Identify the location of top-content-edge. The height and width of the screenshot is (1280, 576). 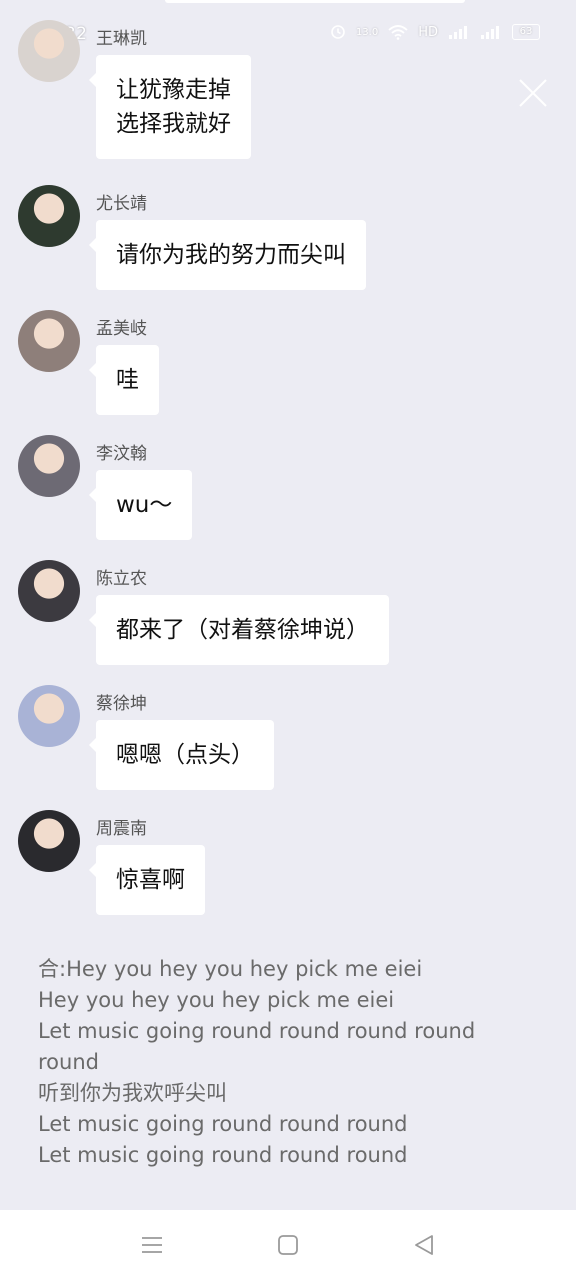
(315, 1).